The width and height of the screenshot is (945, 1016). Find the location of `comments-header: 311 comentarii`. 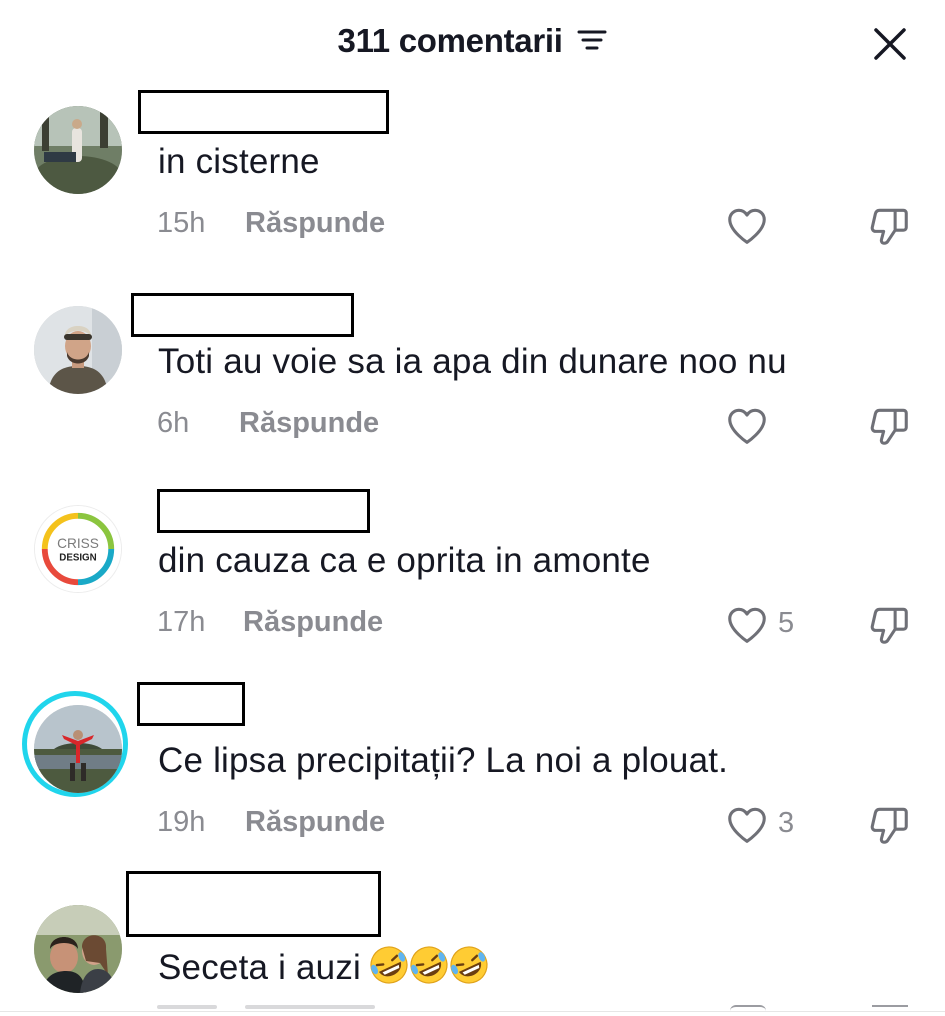

comments-header: 311 comentarii is located at coordinates (472, 45).